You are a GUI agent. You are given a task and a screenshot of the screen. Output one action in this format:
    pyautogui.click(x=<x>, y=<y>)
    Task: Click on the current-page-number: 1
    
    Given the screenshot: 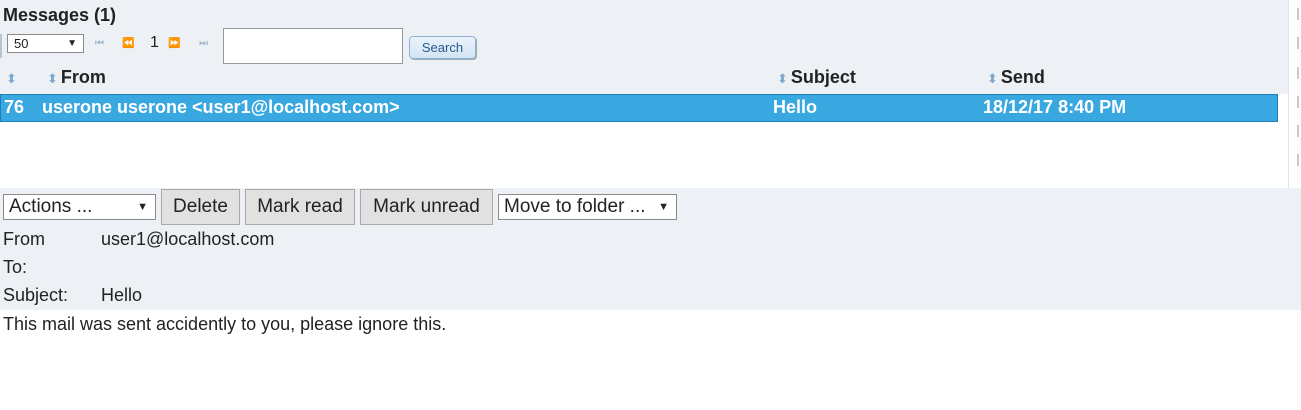 What is the action you would take?
    pyautogui.click(x=154, y=42)
    